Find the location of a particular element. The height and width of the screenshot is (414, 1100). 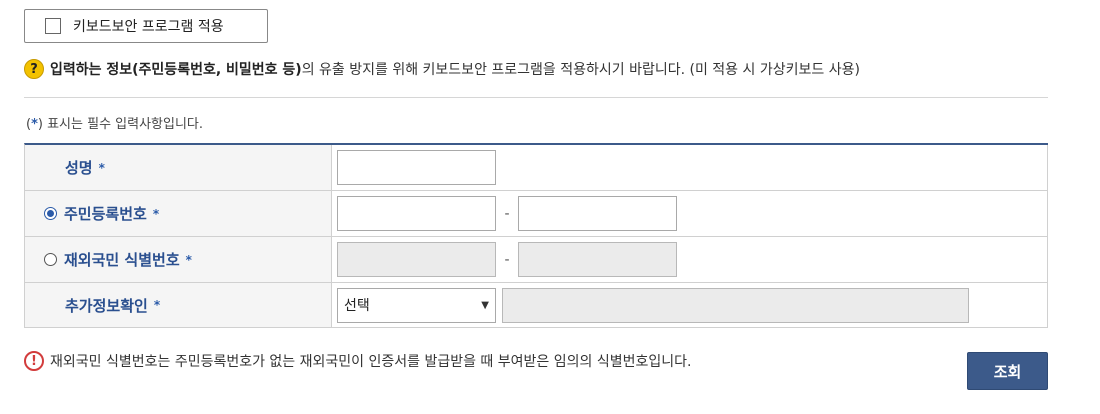

required-fields-note: (*) 표시는 필수 입력사항입니다. is located at coordinates (114, 122).